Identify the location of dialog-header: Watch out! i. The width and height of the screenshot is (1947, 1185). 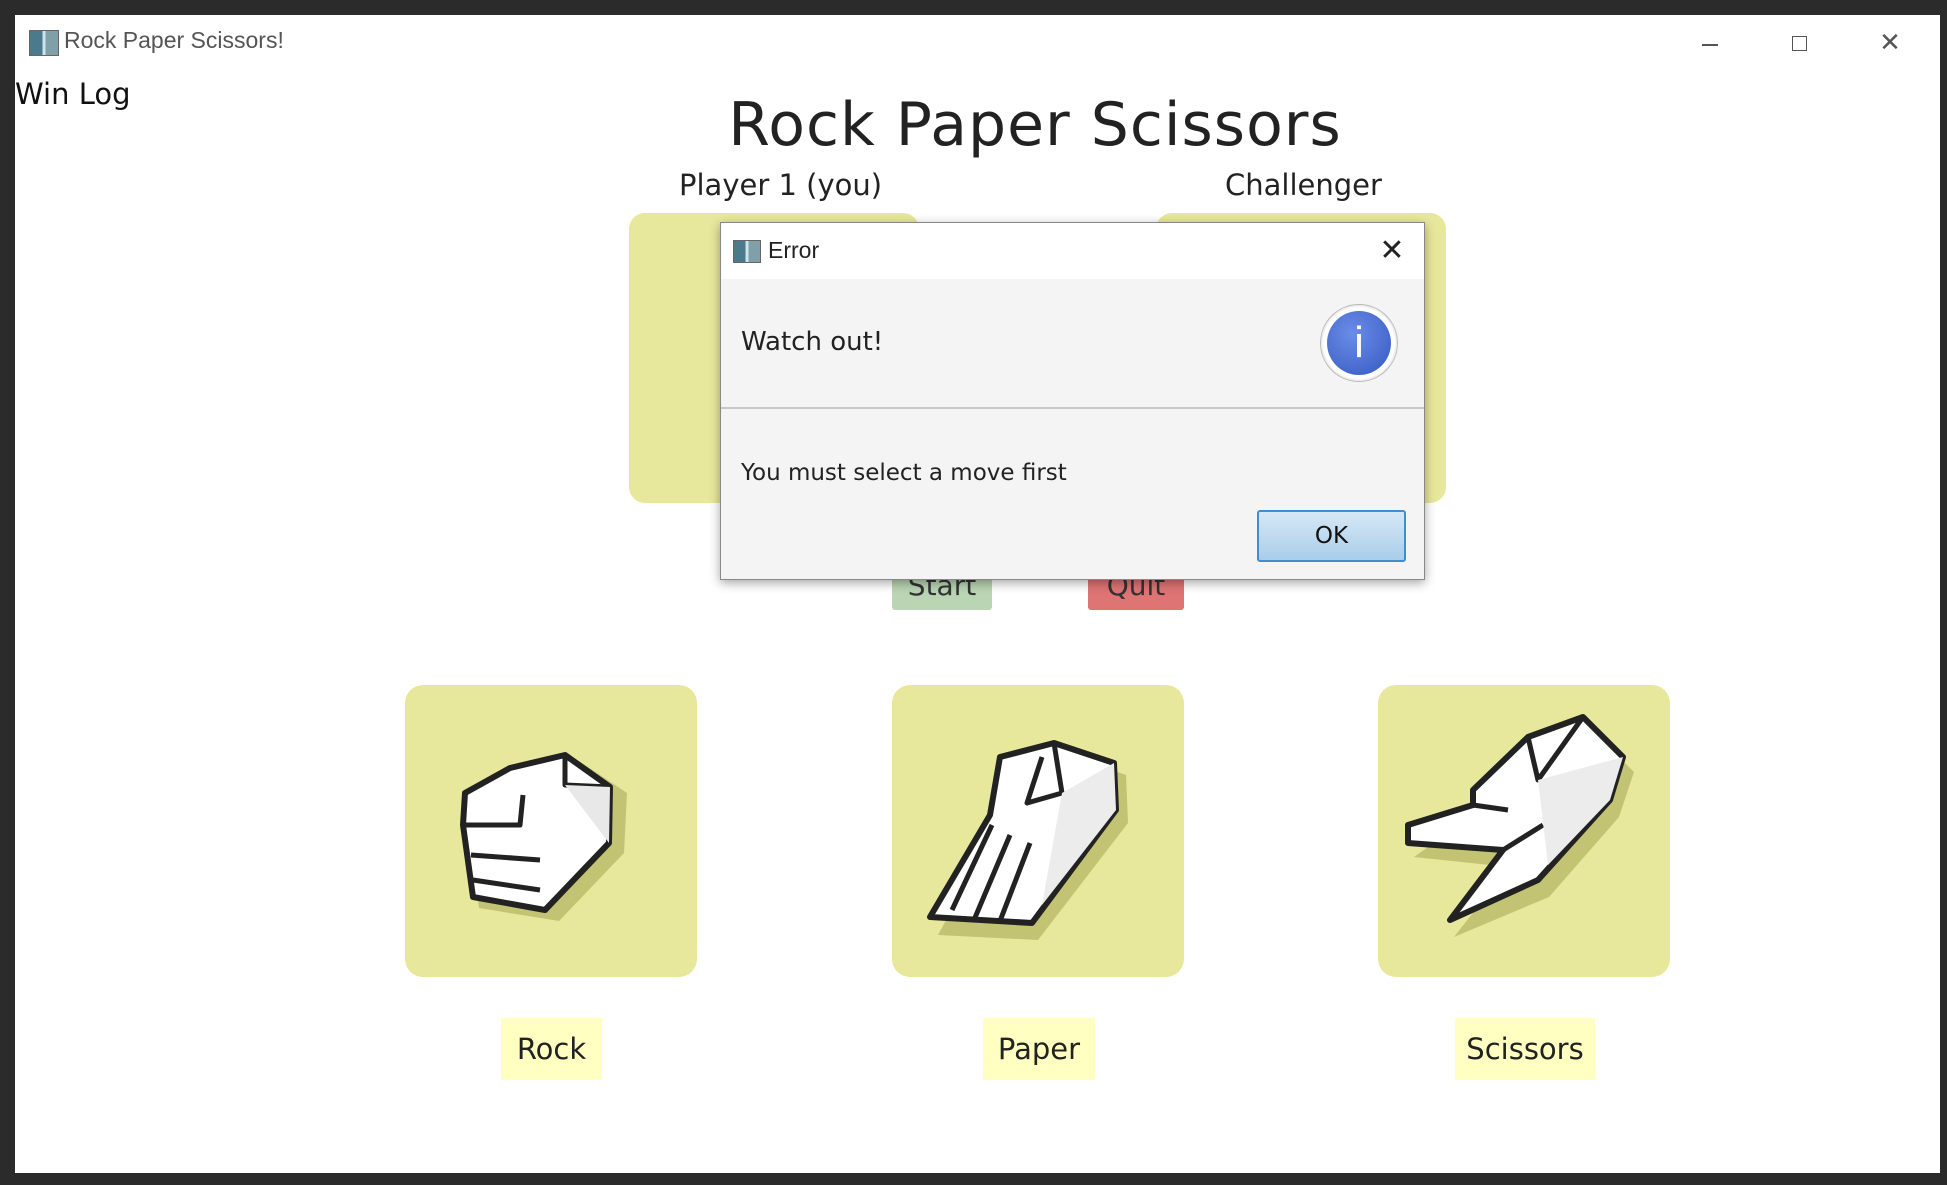
(1072, 344).